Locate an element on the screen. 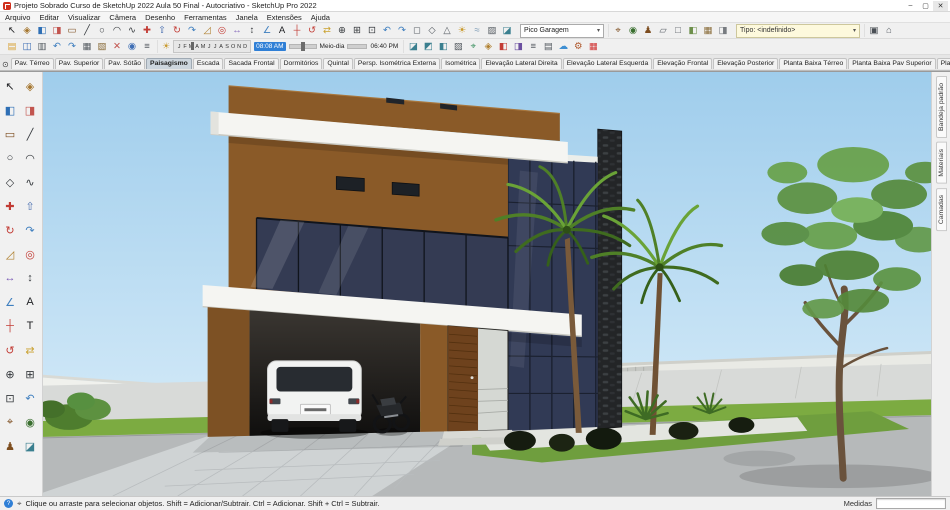 This screenshot has width=950, height=510. position-camera-icon: ⌖ is located at coordinates (618, 30).